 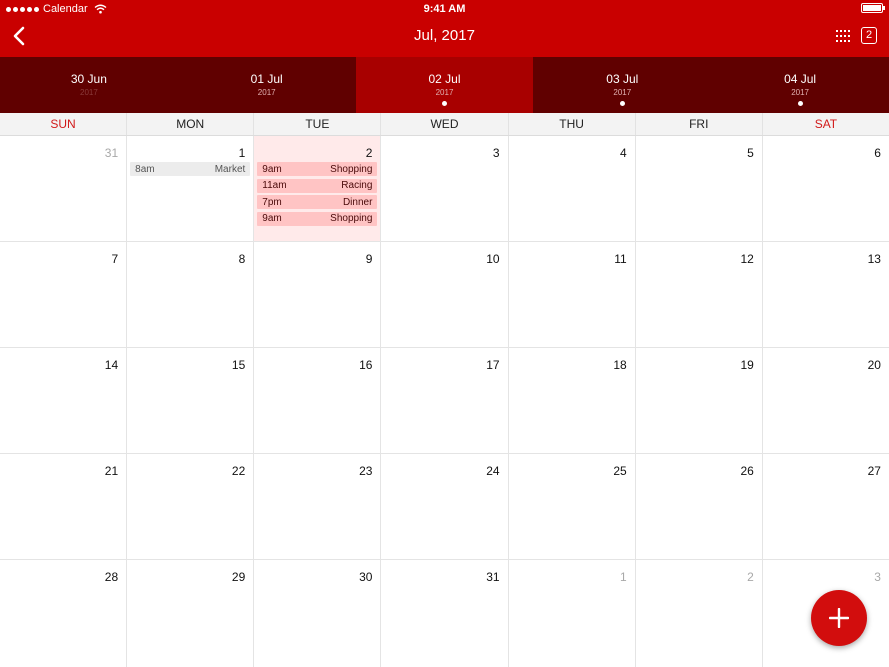 I want to click on day-number: 29, so click(x=238, y=577).